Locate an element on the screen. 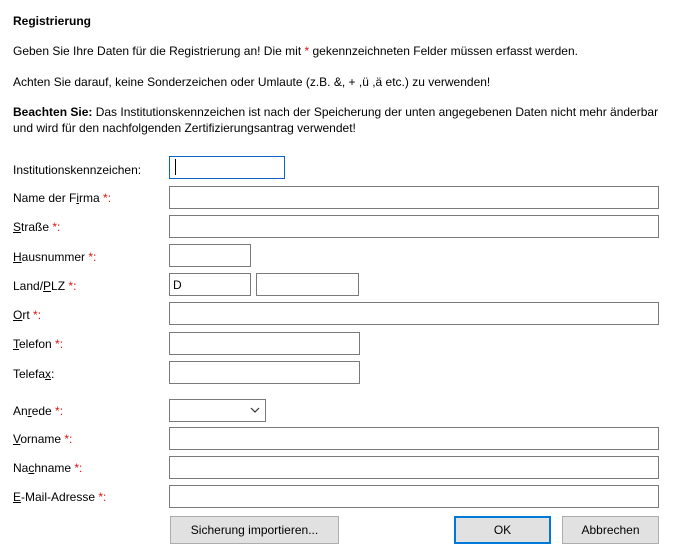  email-label-end: -Mail-Adresse is located at coordinates (58, 497).